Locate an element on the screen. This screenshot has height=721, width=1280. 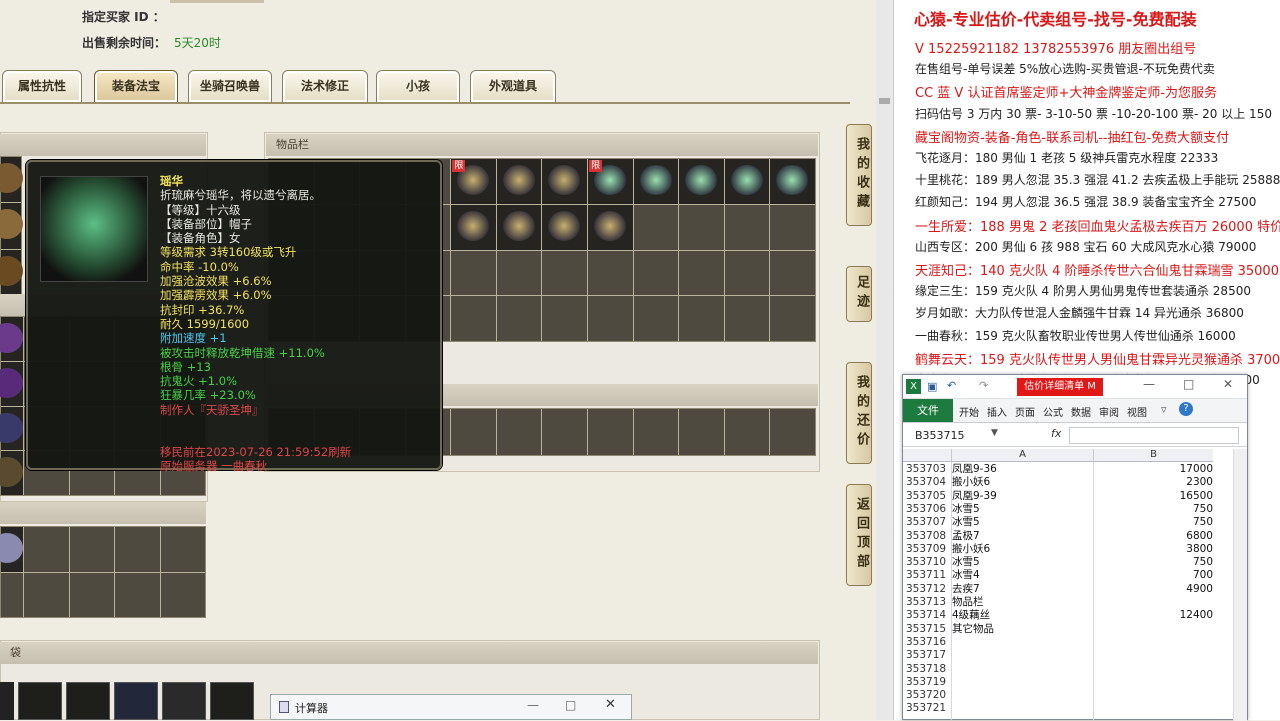
table-row: 353717 is located at coordinates (1075, 655).